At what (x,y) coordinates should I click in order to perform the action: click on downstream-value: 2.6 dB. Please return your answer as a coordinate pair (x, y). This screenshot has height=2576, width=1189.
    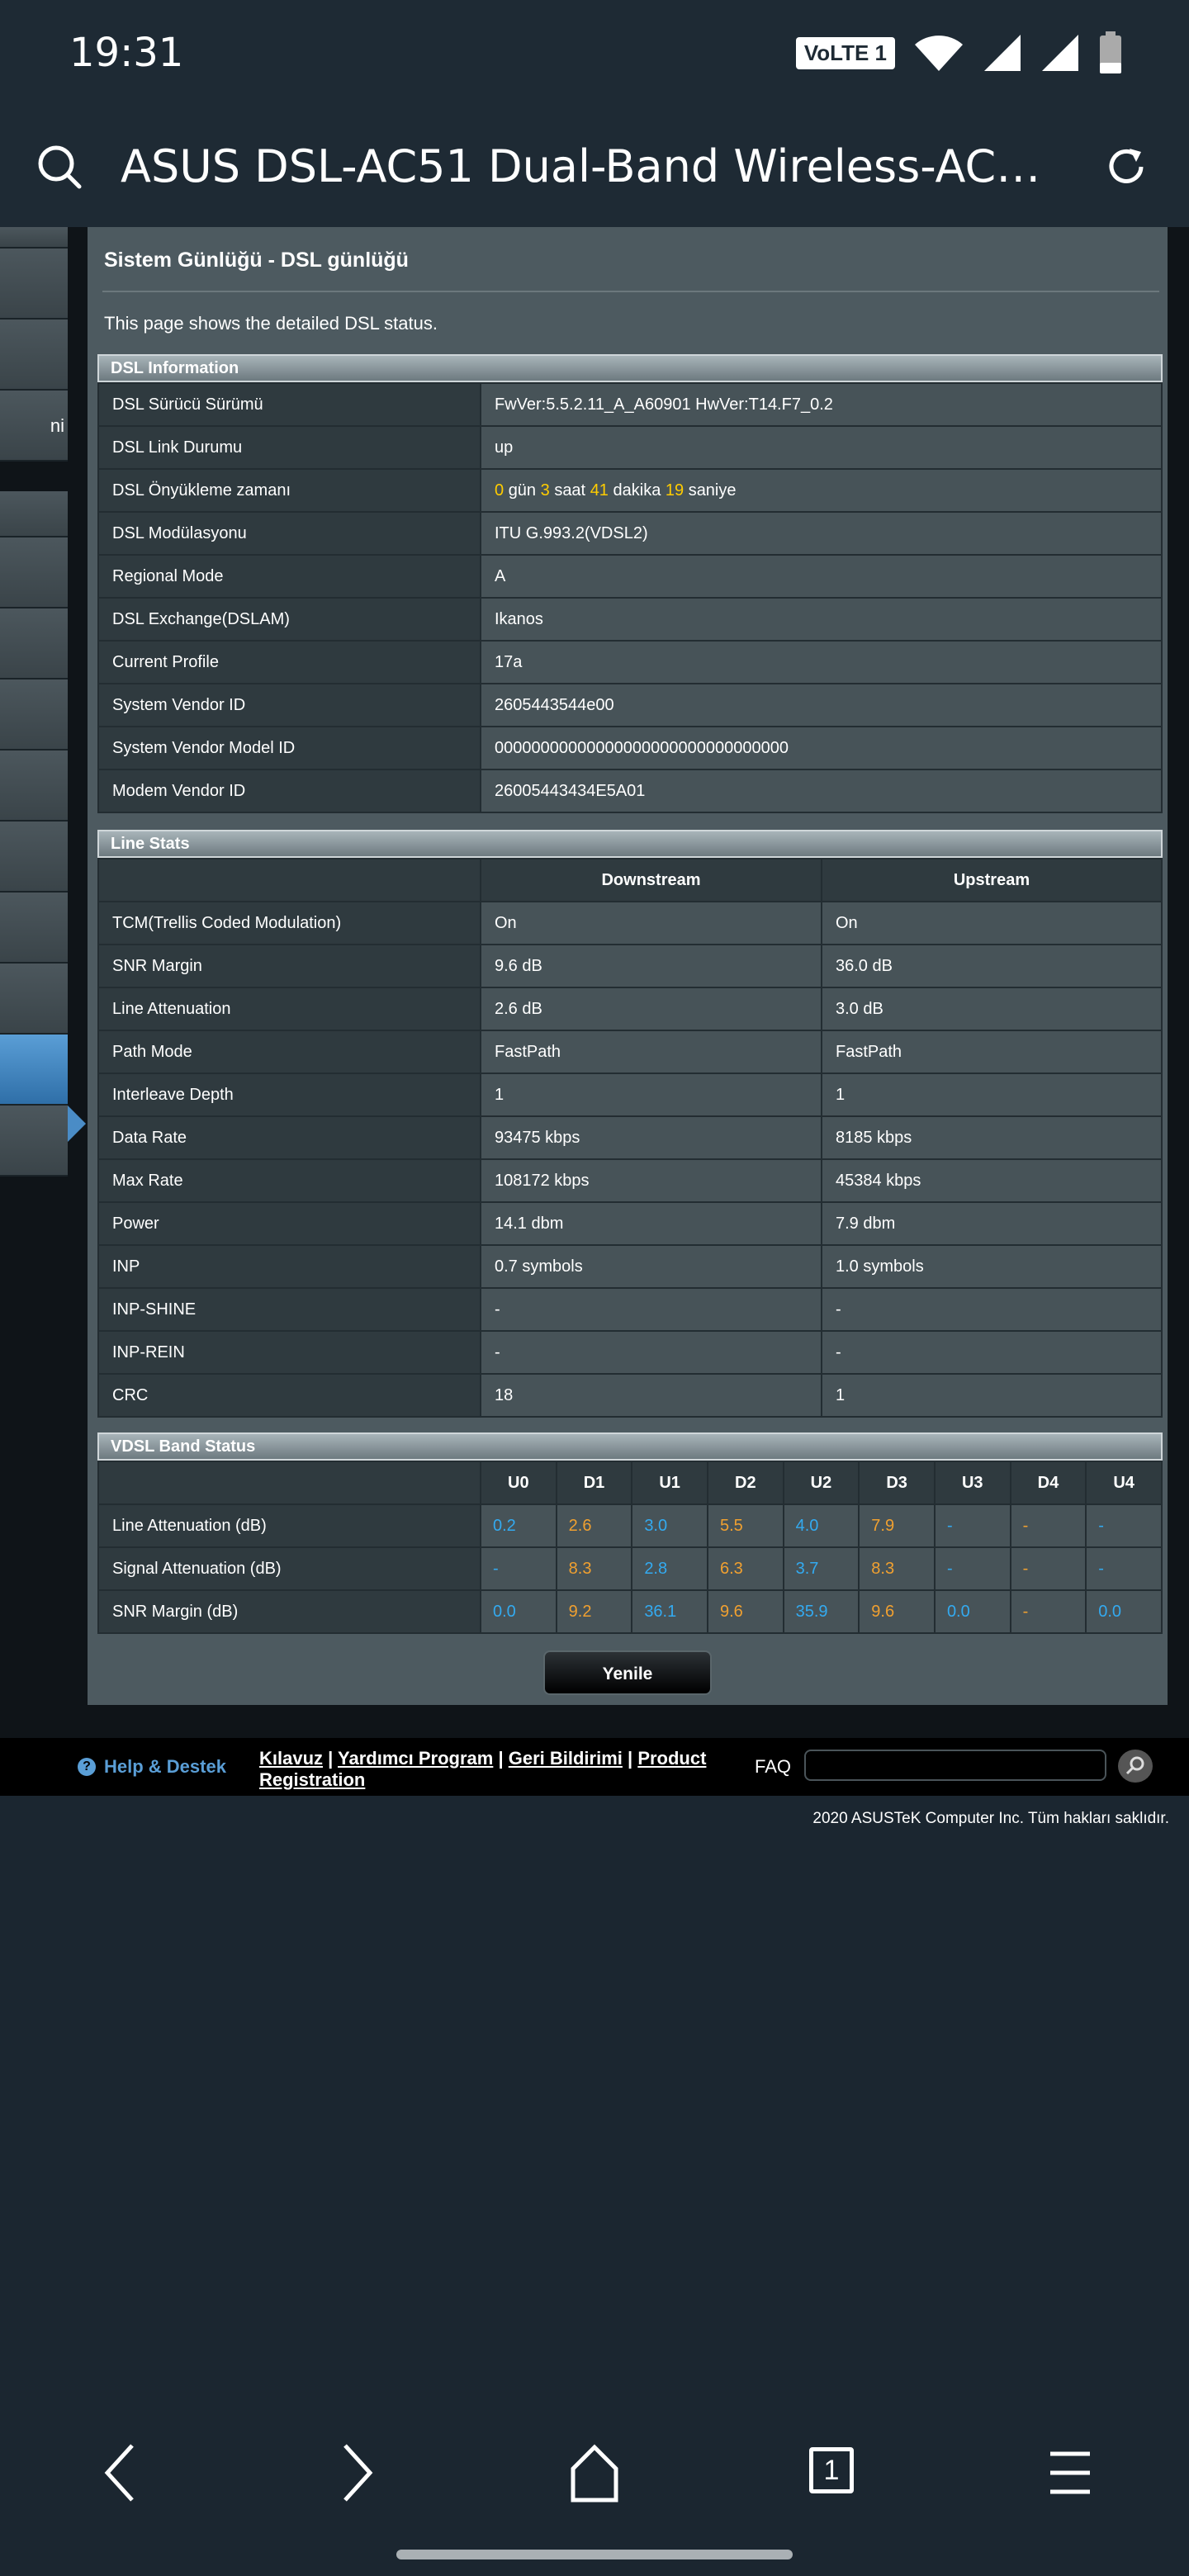
    Looking at the image, I should click on (651, 1009).